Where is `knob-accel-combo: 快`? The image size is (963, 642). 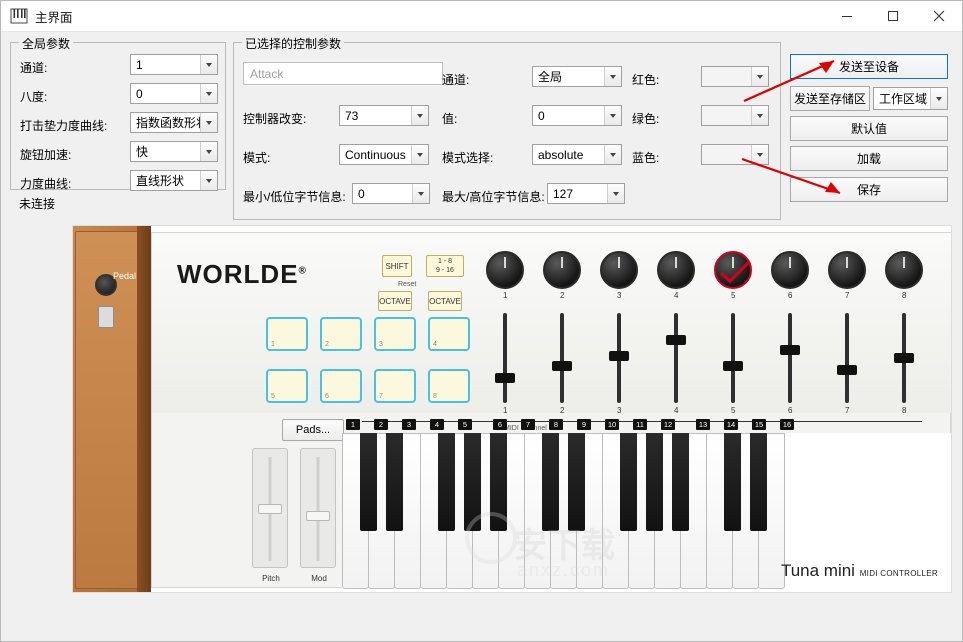
knob-accel-combo: 快 is located at coordinates (174, 151).